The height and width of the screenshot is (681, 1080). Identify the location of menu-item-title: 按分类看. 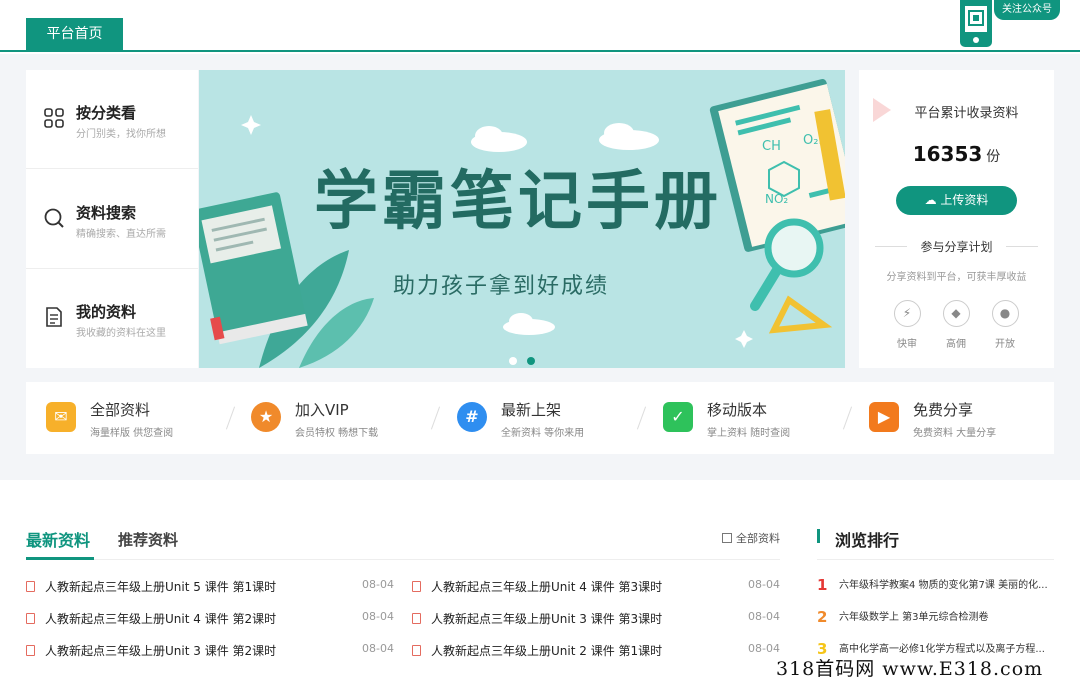
(106, 113).